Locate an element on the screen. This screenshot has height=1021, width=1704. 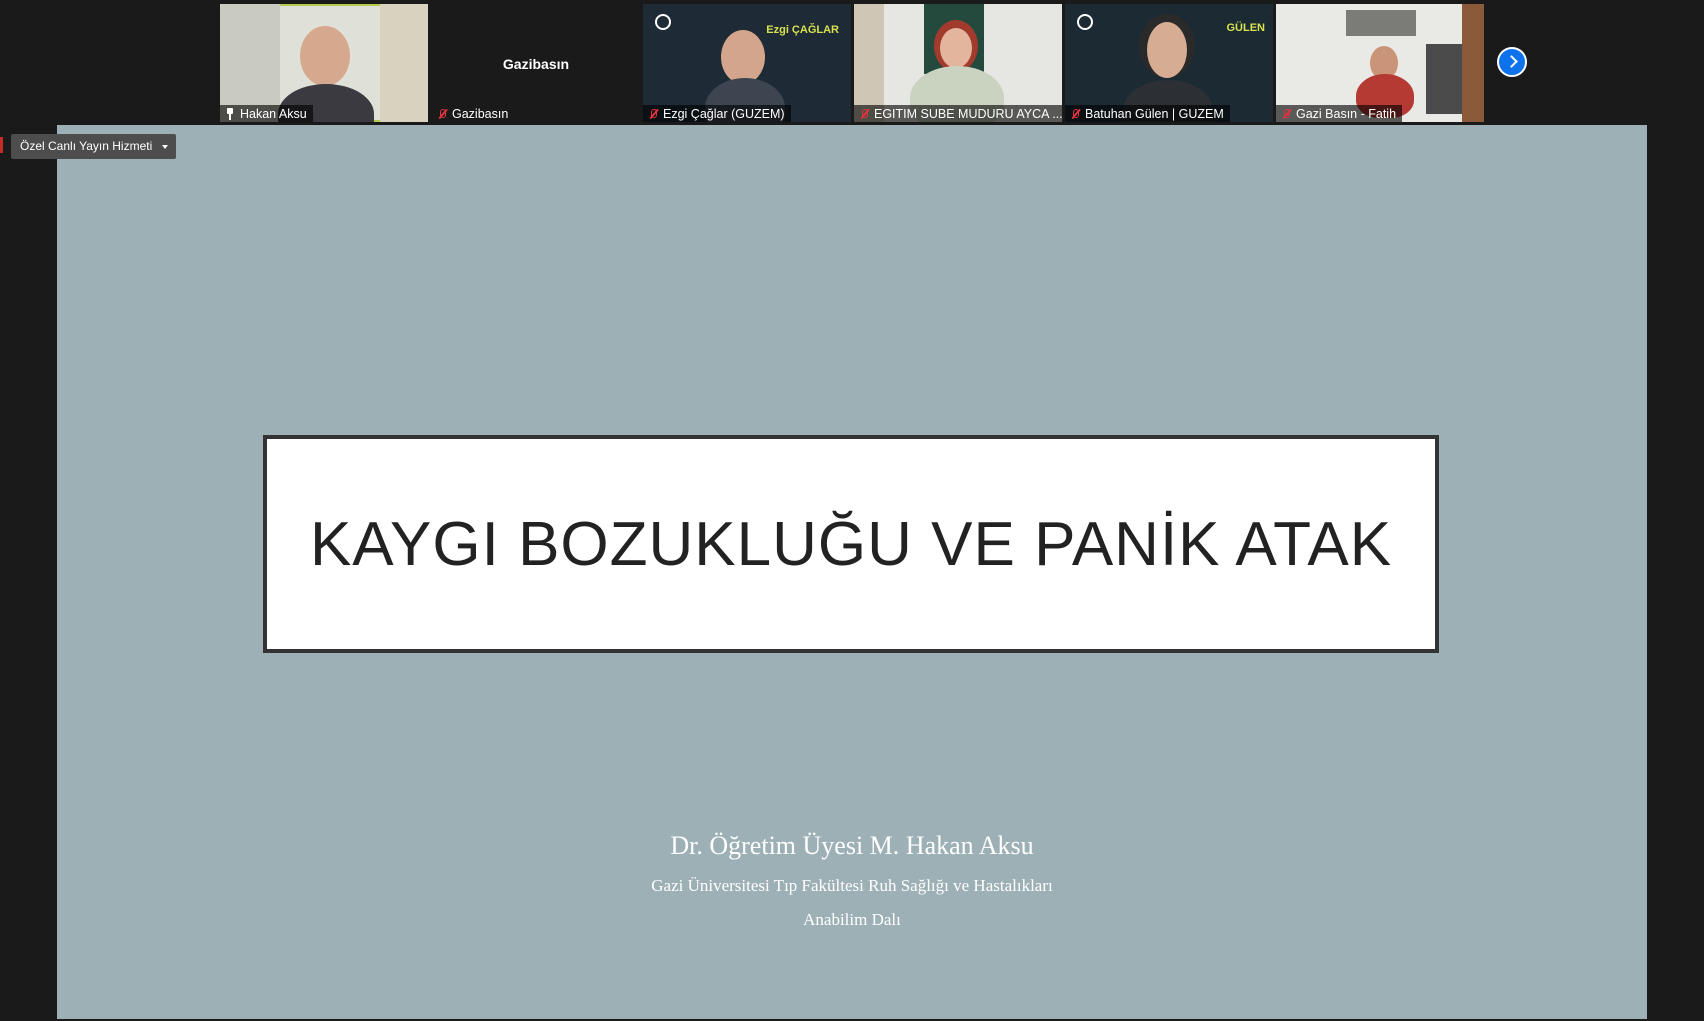
participant-name-label: Ezgi Çağlar (GUZEM) is located at coordinates (717, 113).